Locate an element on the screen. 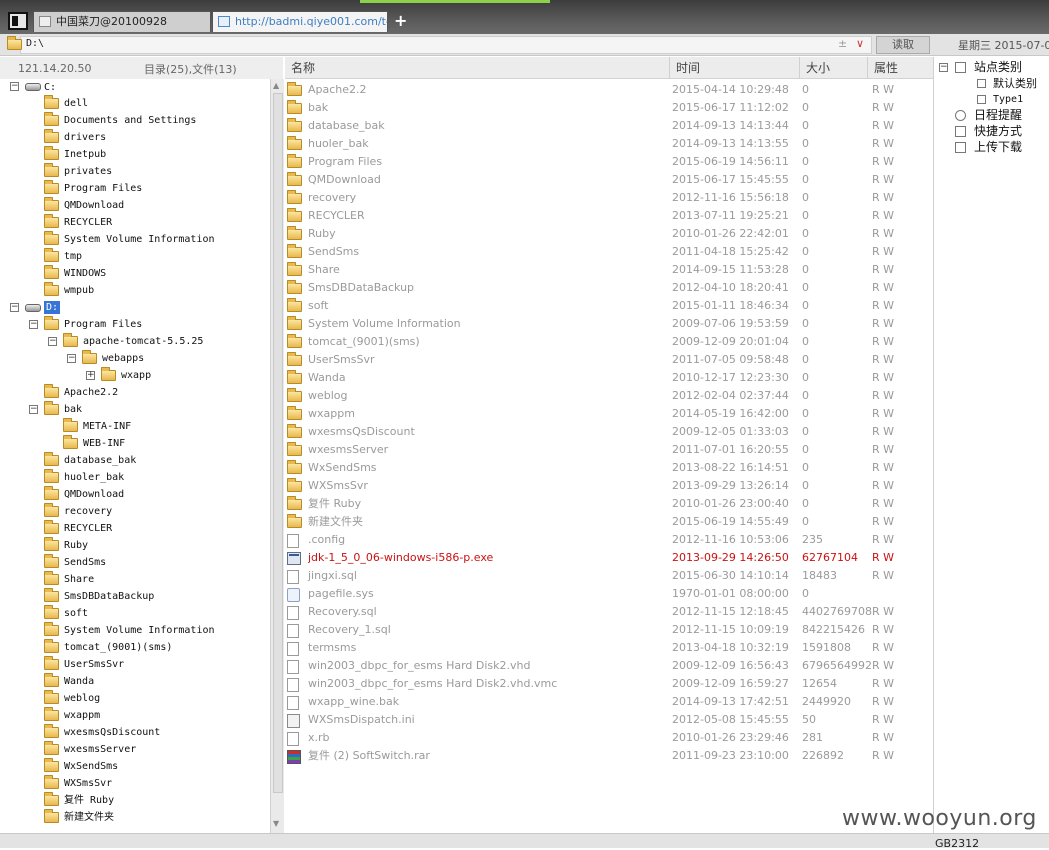 Image resolution: width=1049 pixels, height=850 pixels. file-row: wxappm 2014-05-19 16:42:00 0 R W is located at coordinates (609, 414).